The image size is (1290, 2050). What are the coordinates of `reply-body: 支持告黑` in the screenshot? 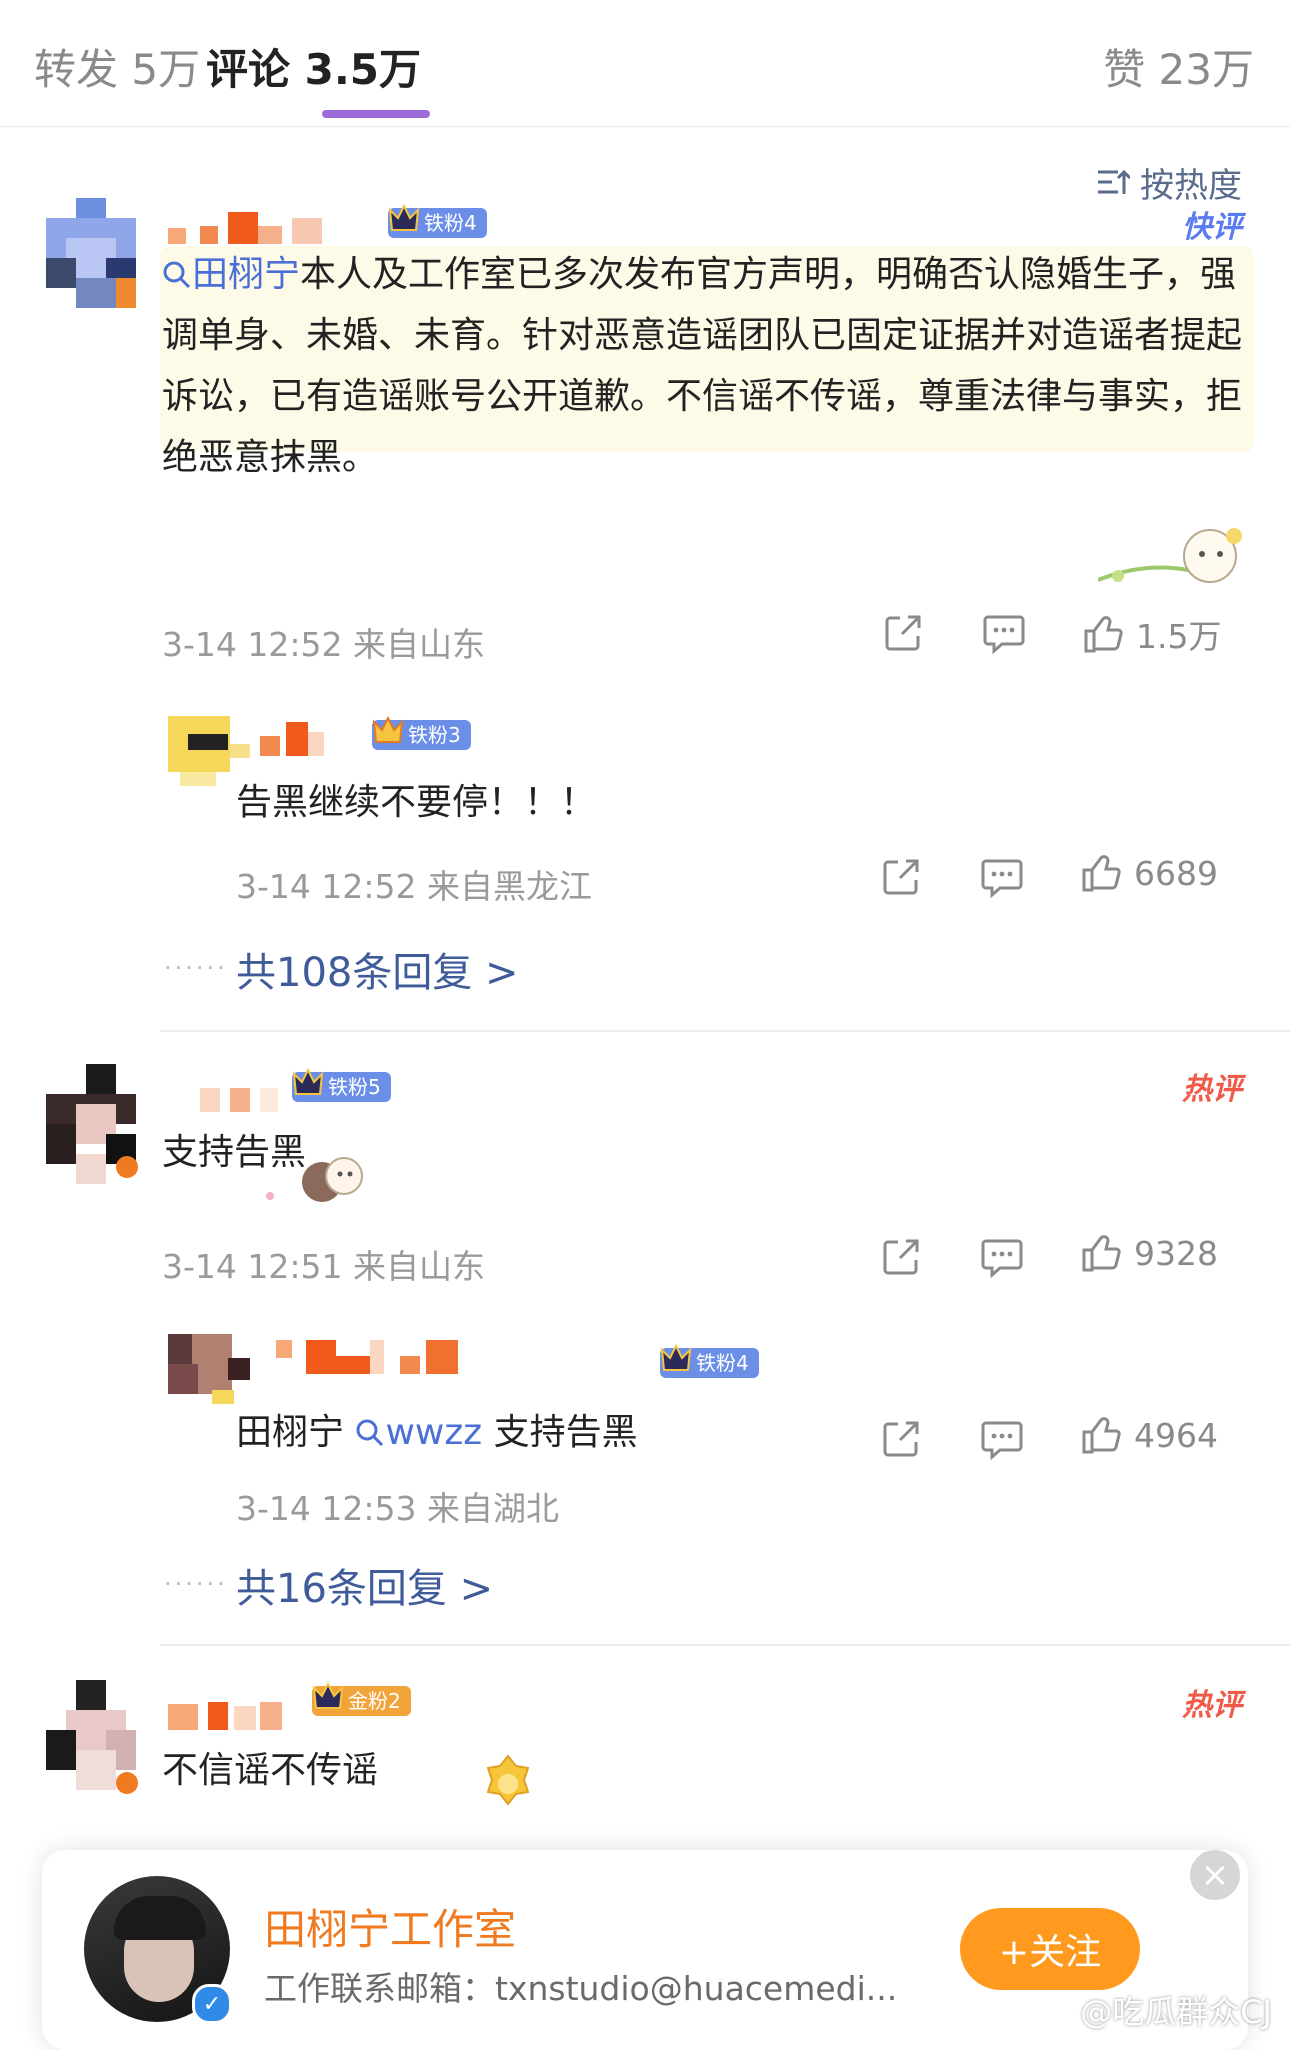 It's located at (560, 1432).